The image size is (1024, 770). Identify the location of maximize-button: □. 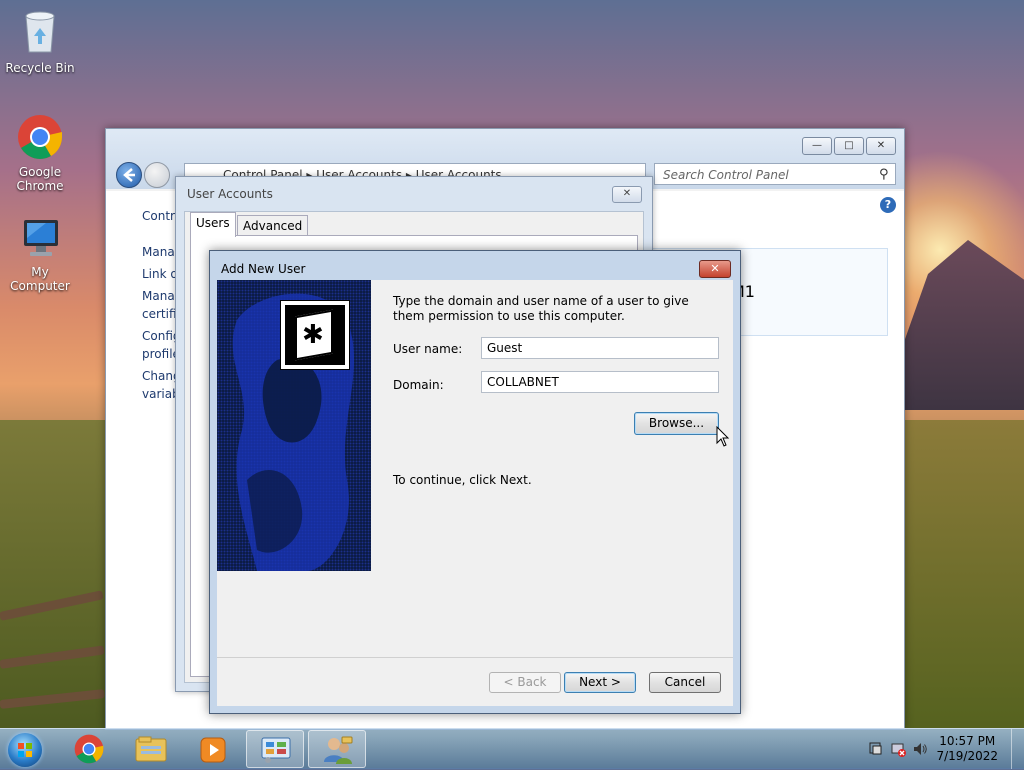
(849, 146).